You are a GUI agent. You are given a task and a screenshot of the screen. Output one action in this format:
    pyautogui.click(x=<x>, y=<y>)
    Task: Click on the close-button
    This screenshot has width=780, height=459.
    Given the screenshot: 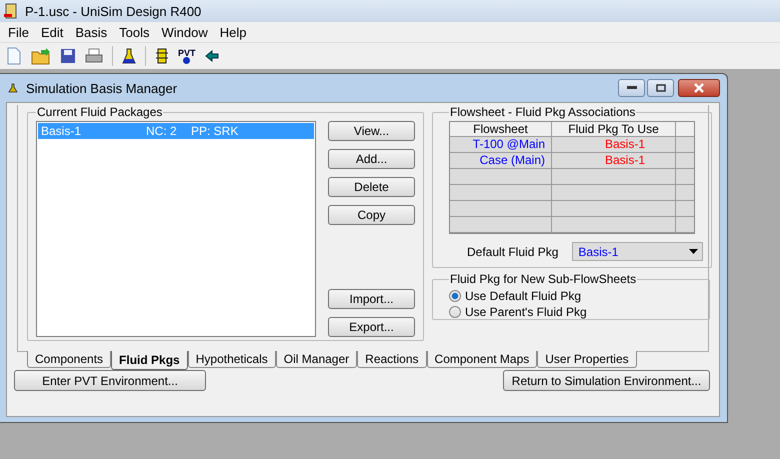 What is the action you would take?
    pyautogui.click(x=699, y=88)
    